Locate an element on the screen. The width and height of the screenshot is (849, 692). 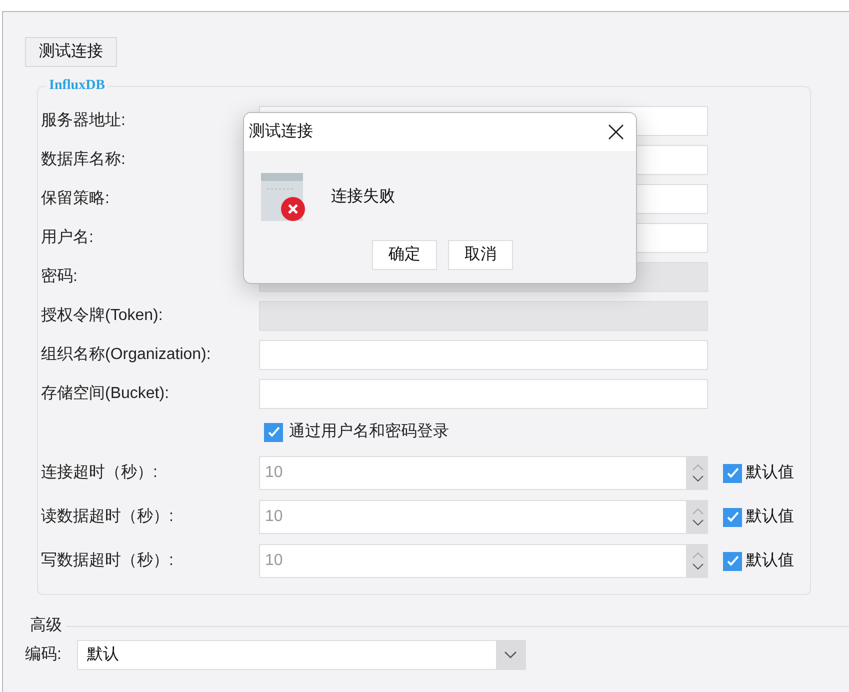
field-label: 数据库名称: is located at coordinates (83, 160).